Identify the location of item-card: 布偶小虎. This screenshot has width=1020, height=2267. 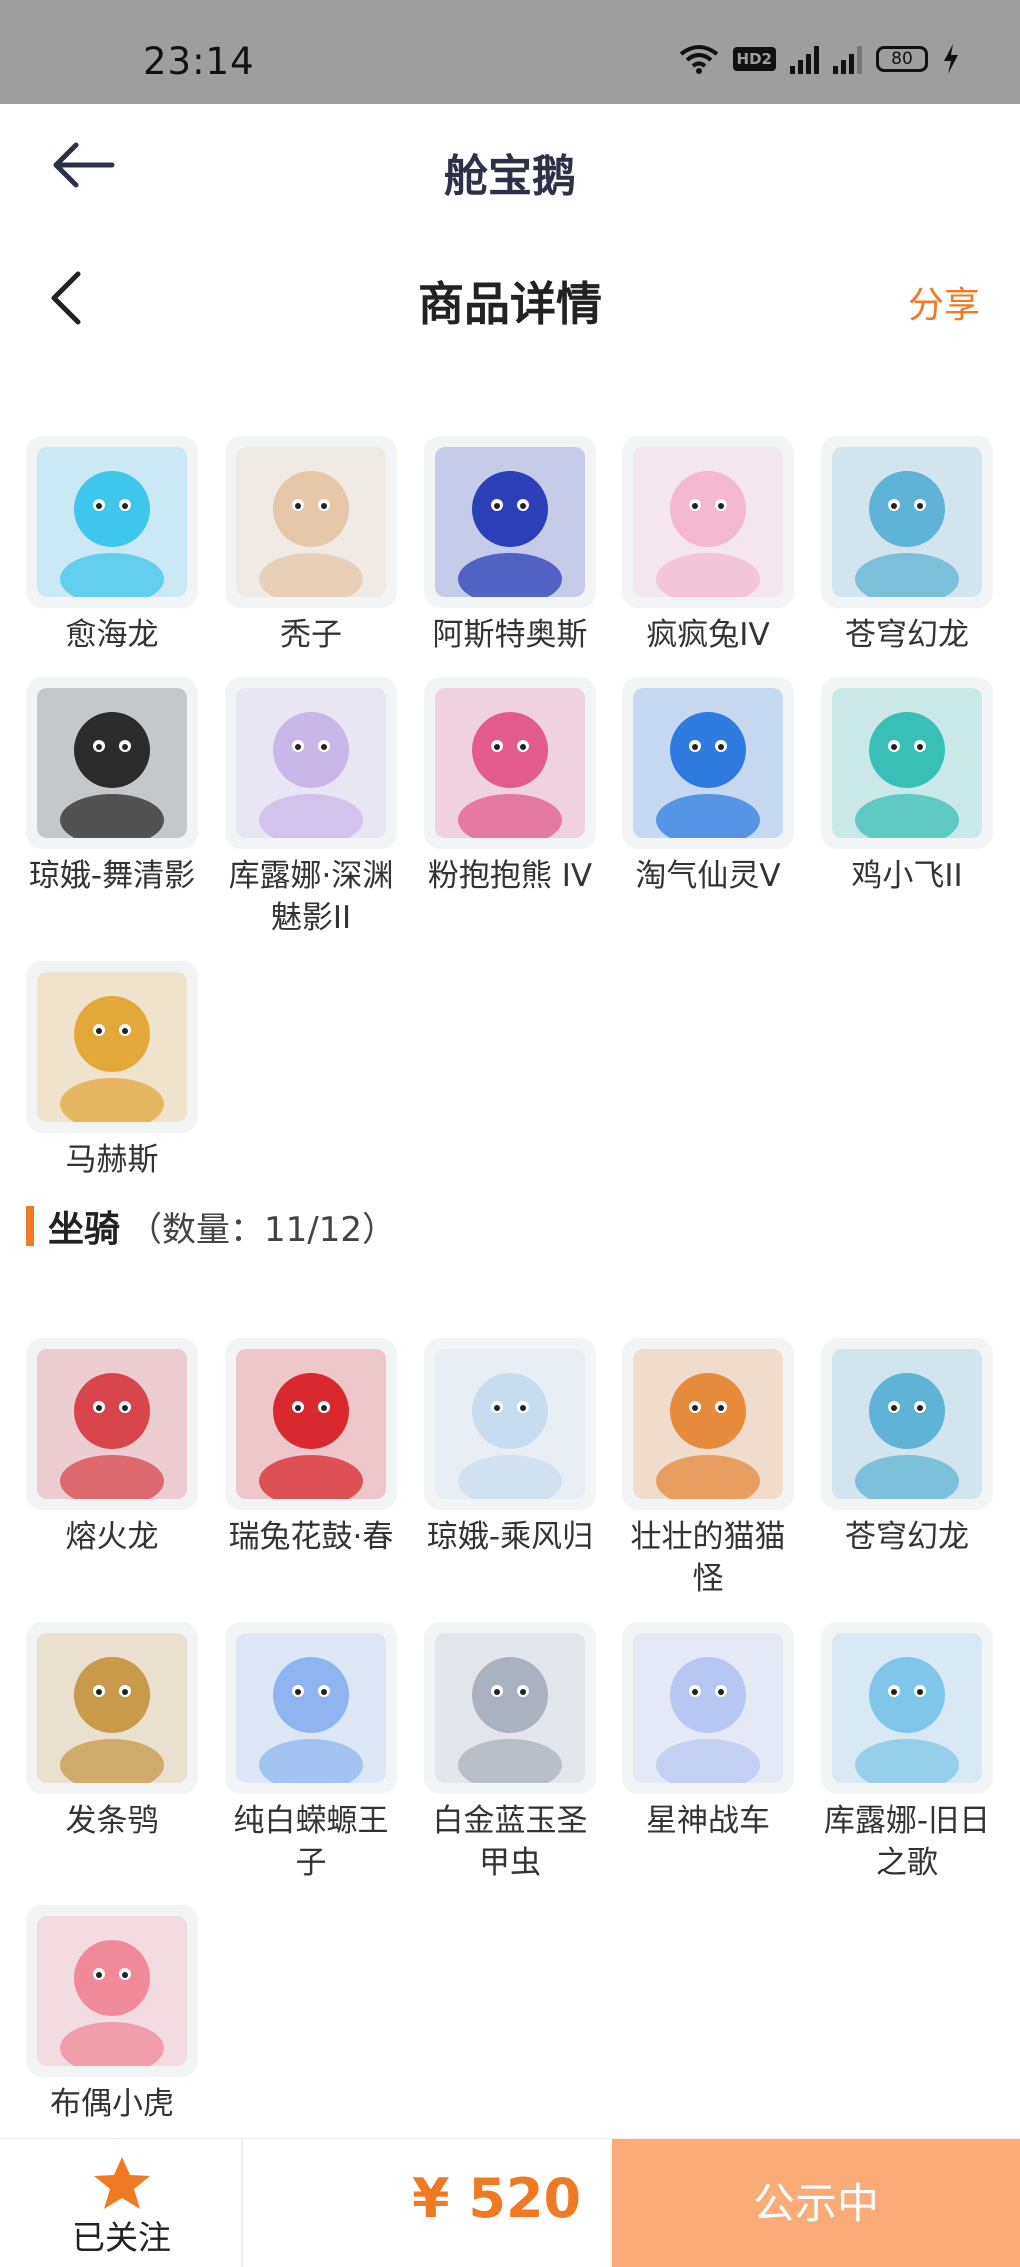
(112, 2015).